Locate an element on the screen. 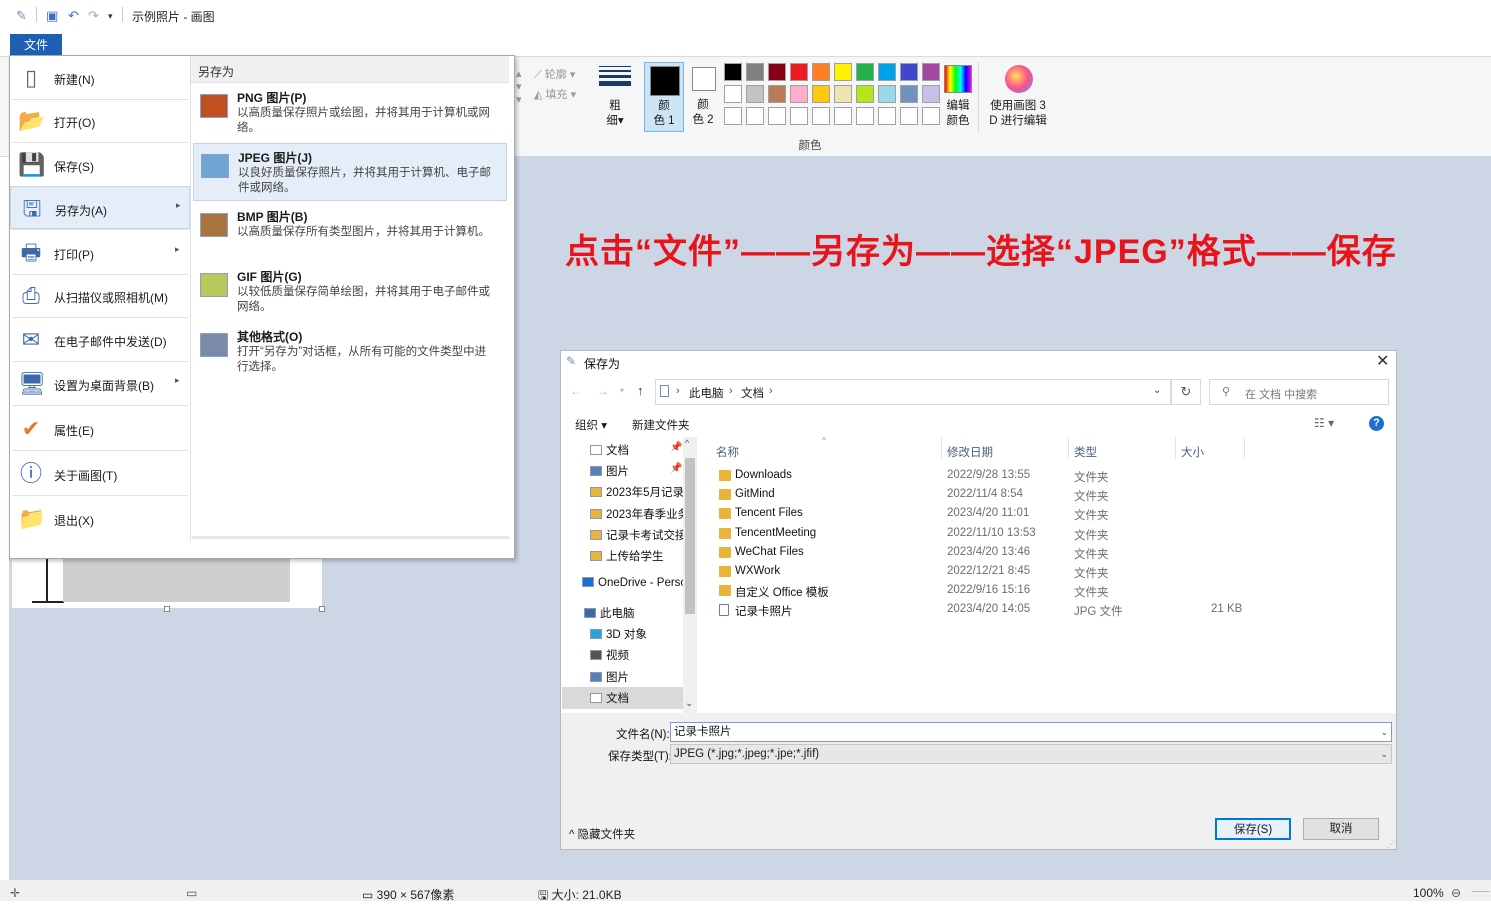  file-menu-item: 💾 保存(S) is located at coordinates (100, 164).